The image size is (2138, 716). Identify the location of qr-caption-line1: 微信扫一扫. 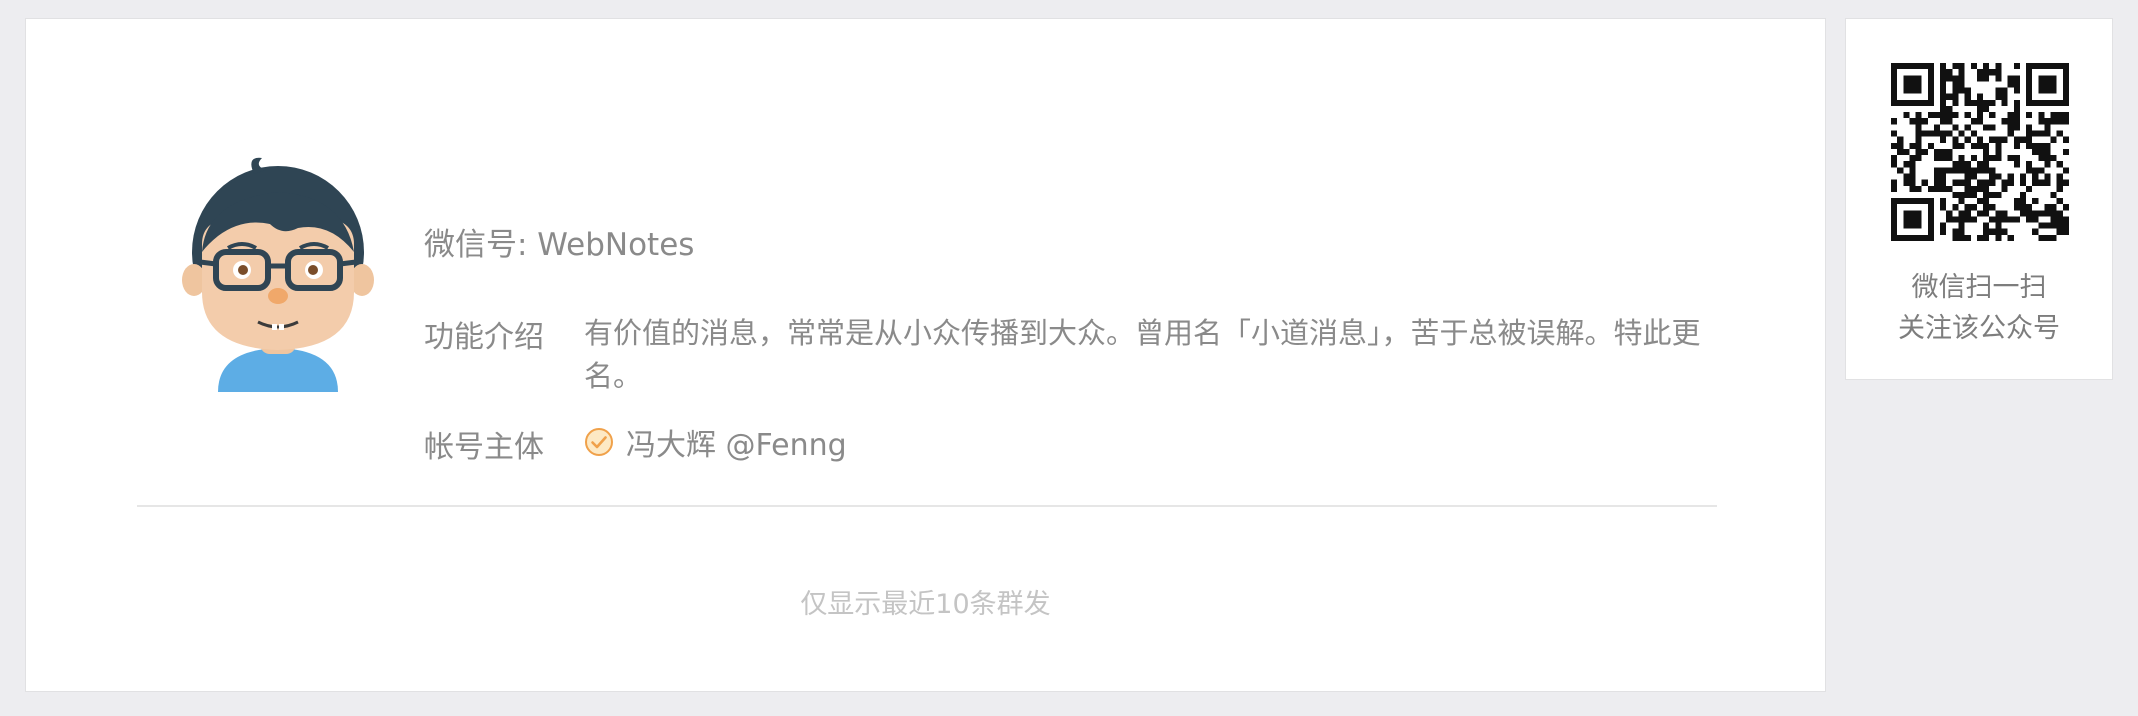
(1979, 287).